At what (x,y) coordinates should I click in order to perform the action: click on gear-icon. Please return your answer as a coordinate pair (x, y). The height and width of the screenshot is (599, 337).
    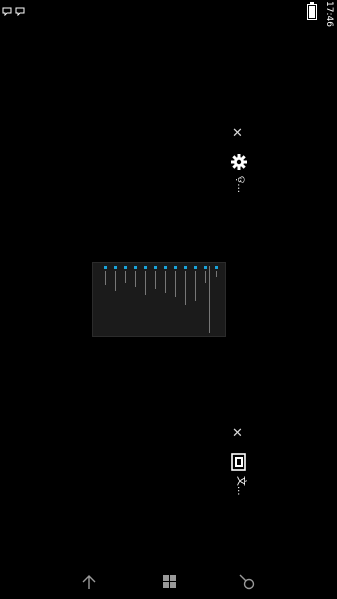
    Looking at the image, I should click on (239, 164).